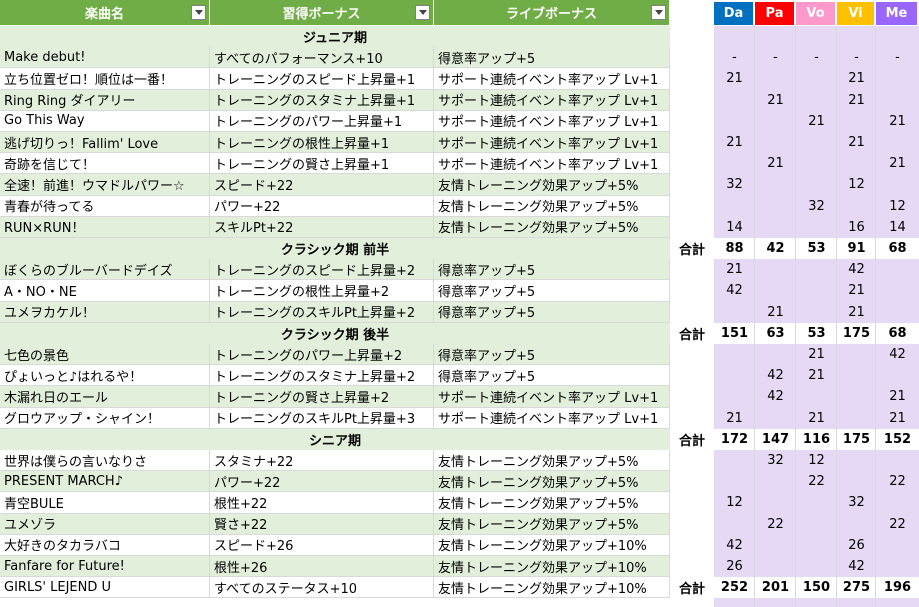 The width and height of the screenshot is (919, 607). Describe the element at coordinates (105, 376) in the screenshot. I see `table-cell-song: ぴょいっと♪はれるや！` at that location.